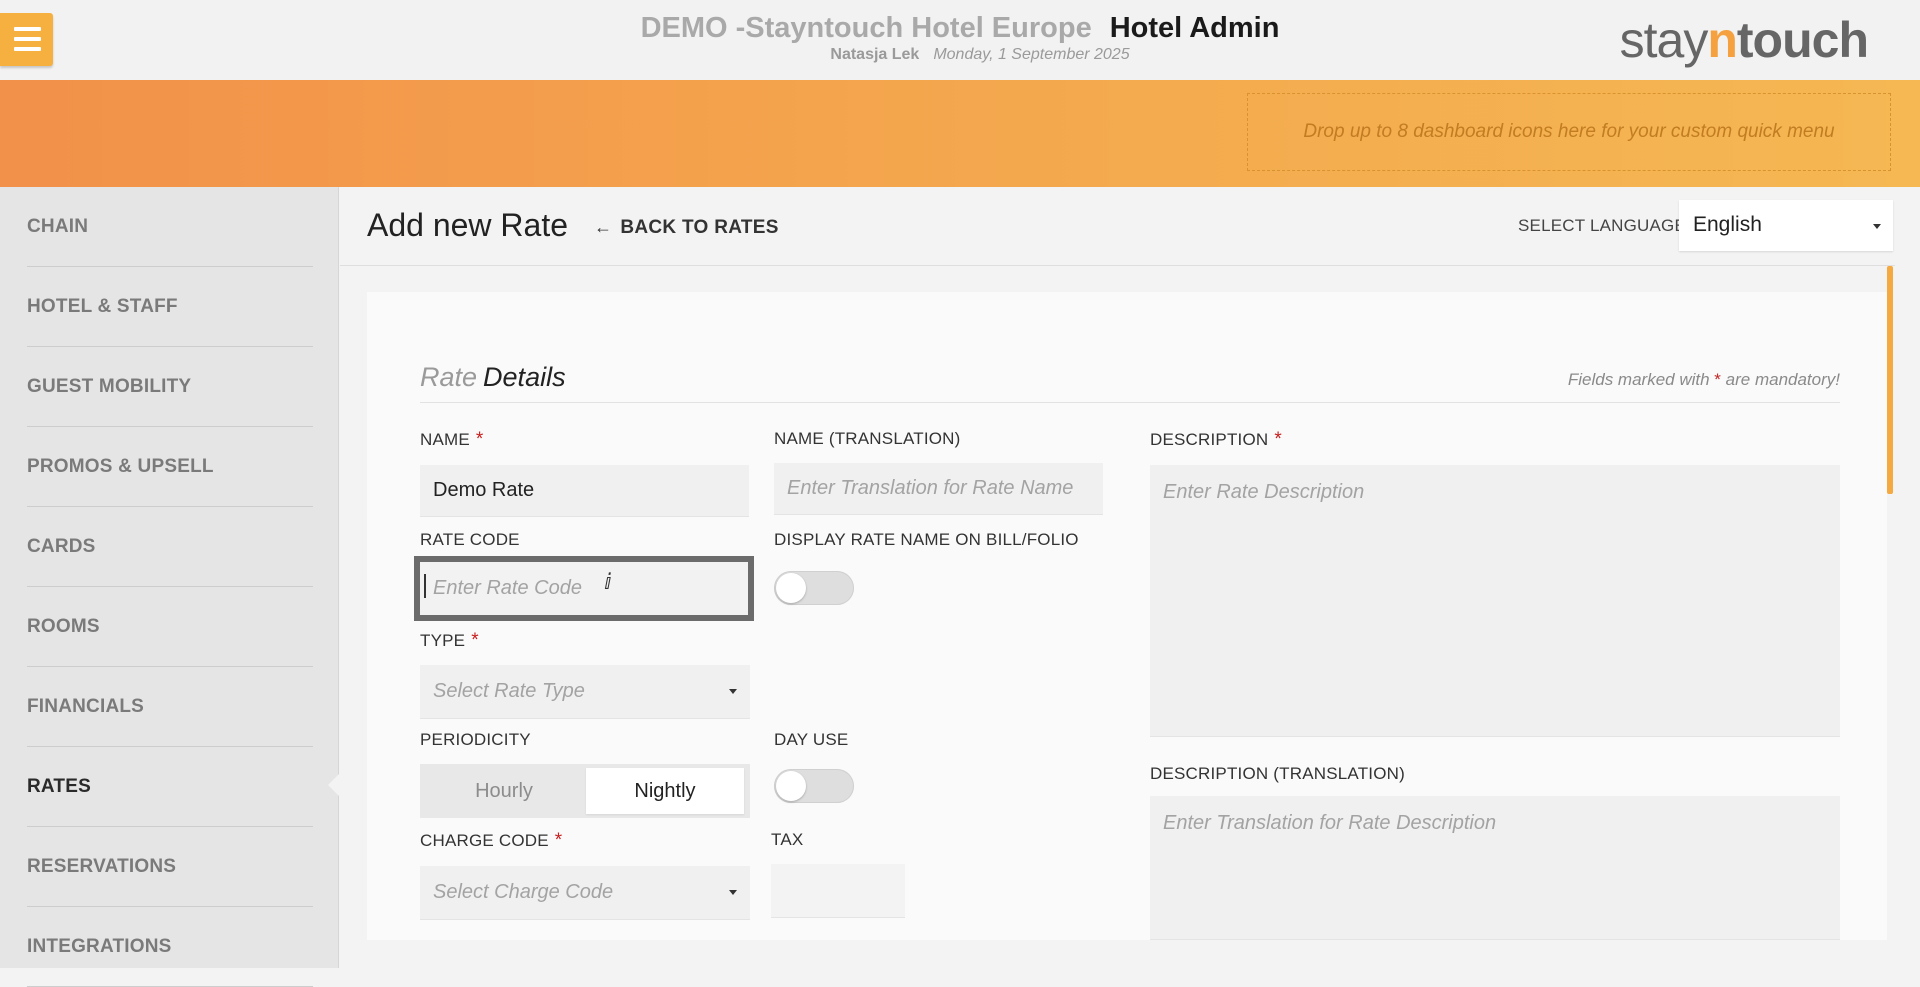 The height and width of the screenshot is (987, 1920). What do you see at coordinates (452, 439) in the screenshot?
I see `name-label: NAME *` at bounding box center [452, 439].